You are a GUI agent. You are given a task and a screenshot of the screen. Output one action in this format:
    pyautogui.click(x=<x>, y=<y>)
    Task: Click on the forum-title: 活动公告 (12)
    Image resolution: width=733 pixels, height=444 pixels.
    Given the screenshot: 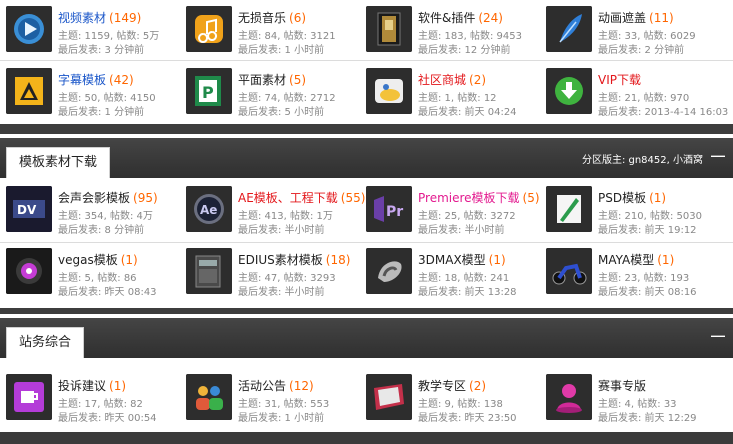 What is the action you would take?
    pyautogui.click(x=276, y=385)
    